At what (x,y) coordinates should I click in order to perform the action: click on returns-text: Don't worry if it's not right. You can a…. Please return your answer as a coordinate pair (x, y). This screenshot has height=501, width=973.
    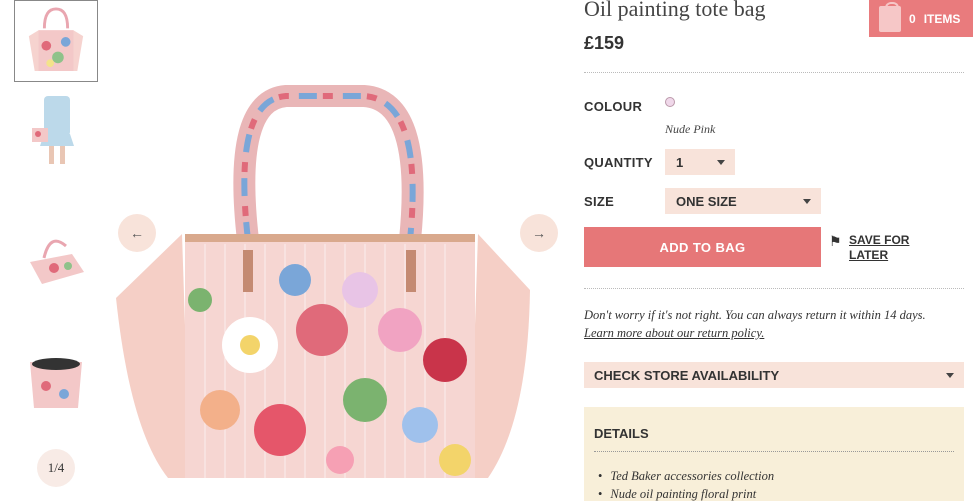
    Looking at the image, I should click on (755, 315).